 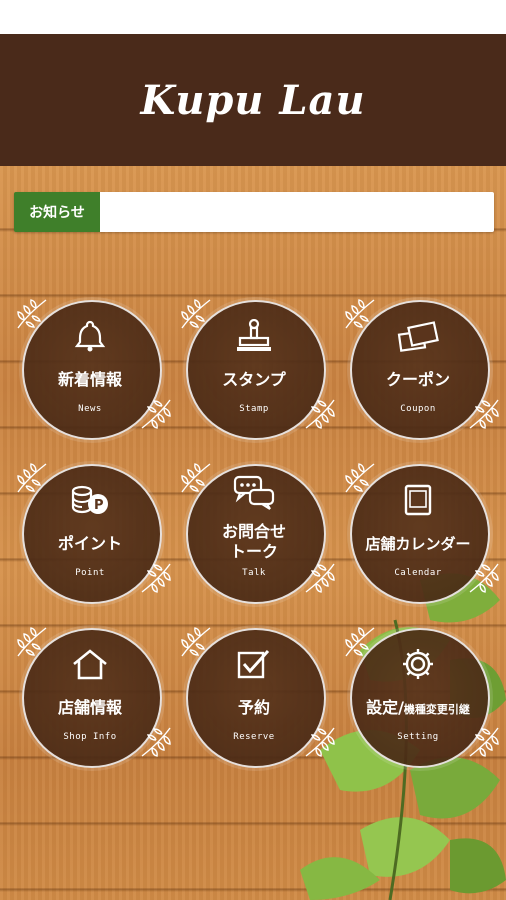 I want to click on menu-label: 新着情報, so click(x=89, y=379).